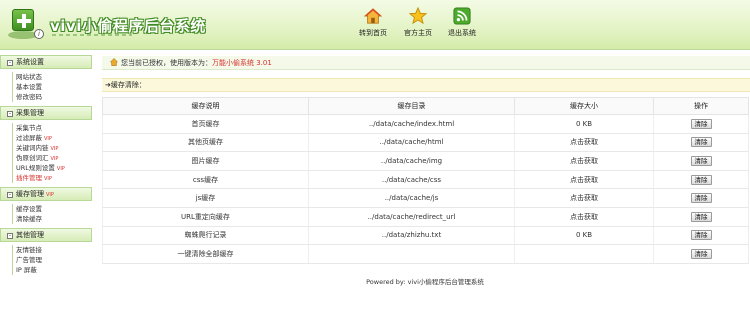  Describe the element at coordinates (205, 198) in the screenshot. I see `cache-name: js缓存` at that location.